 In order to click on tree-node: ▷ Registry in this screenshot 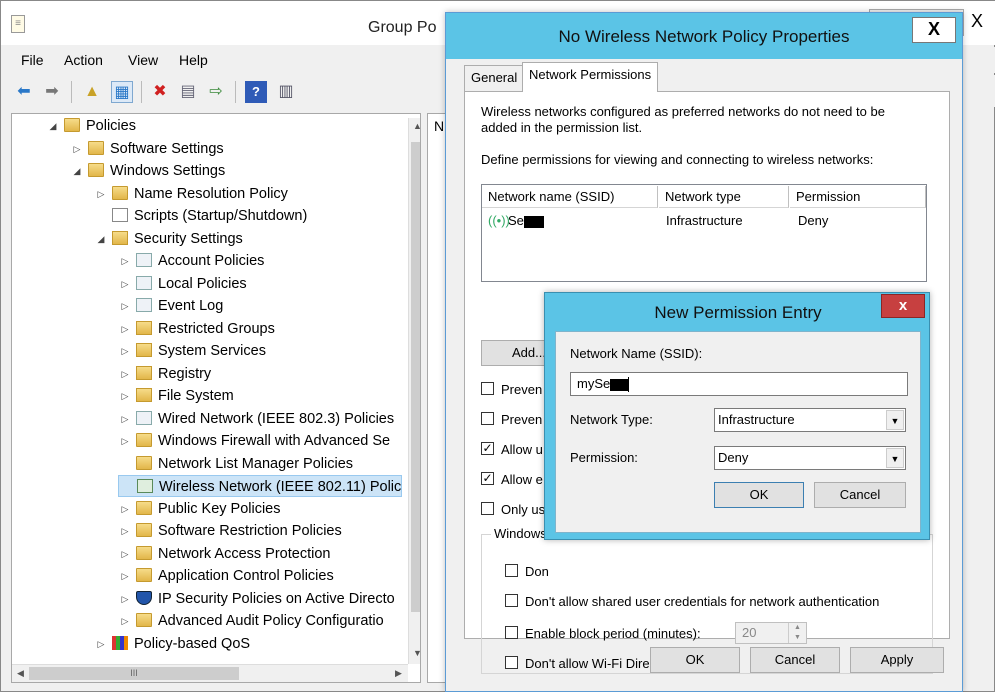, I will do `click(165, 374)`.